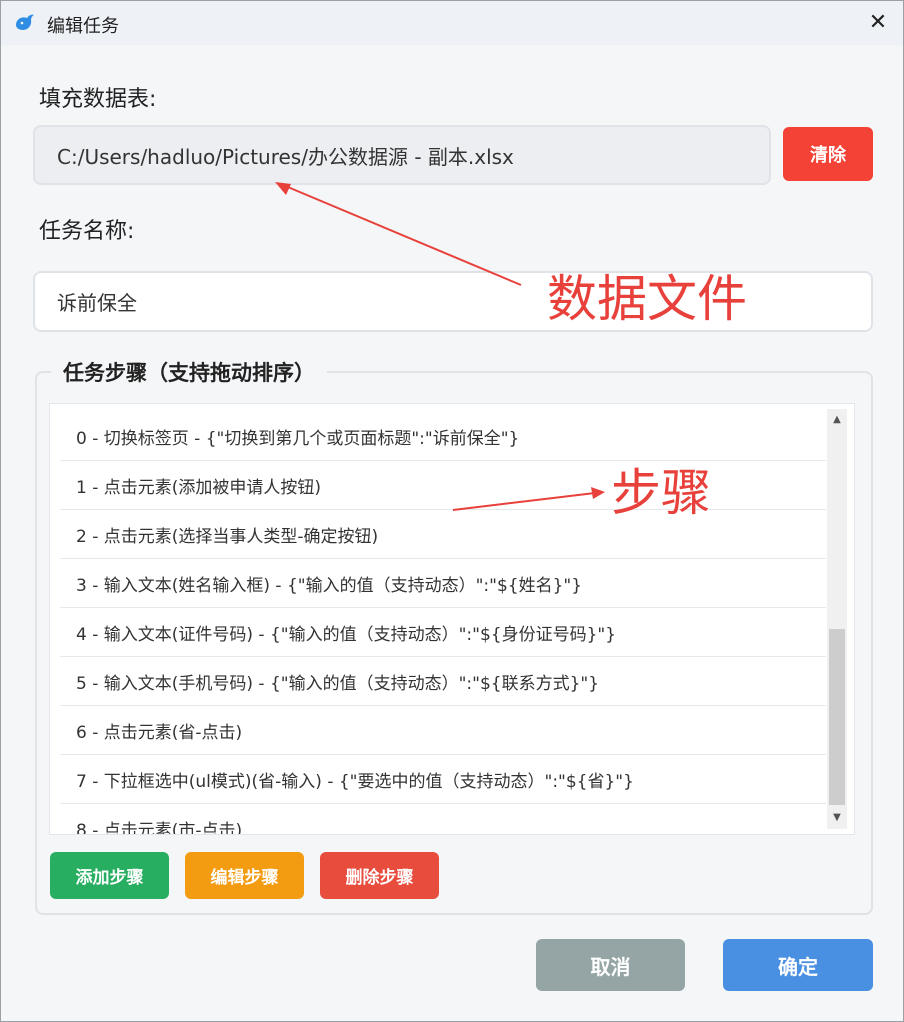 The image size is (904, 1022). Describe the element at coordinates (443, 436) in the screenshot. I see `list-item: 0 - 切换标签页 - {"切换到第几个或页面标题":"诉前保全"}` at that location.